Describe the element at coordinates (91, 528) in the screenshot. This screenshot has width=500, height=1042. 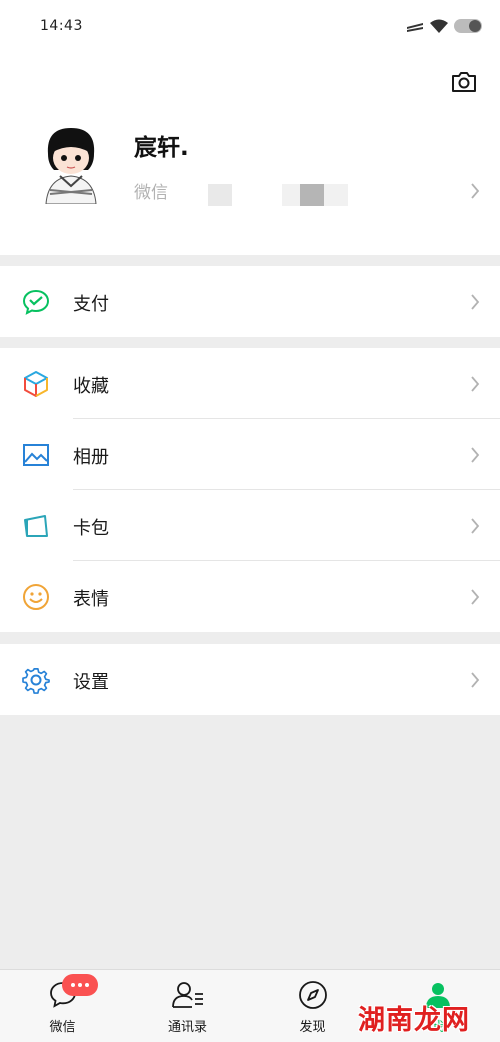
I see `menu-item-cards-label: 卡包` at that location.